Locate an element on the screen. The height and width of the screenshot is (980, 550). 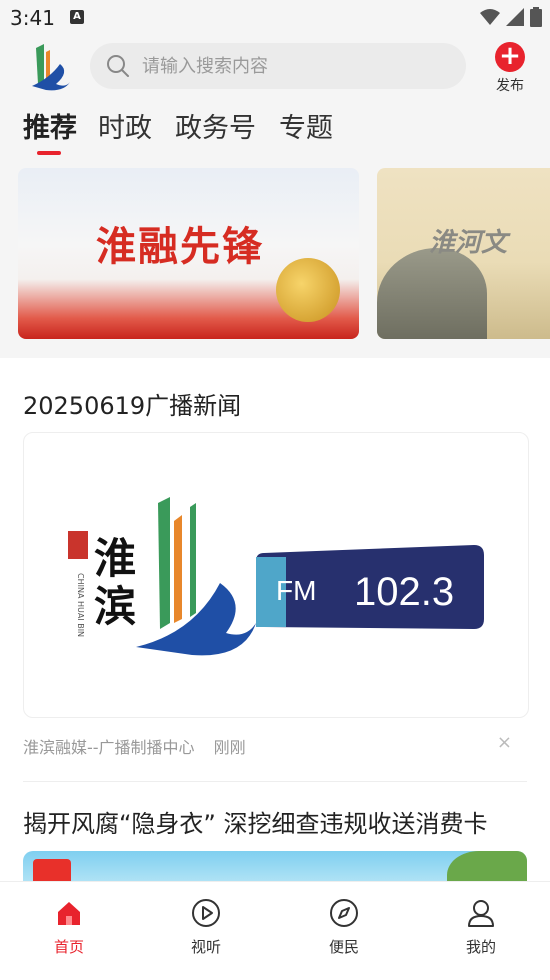
search-bar is located at coordinates (278, 66).